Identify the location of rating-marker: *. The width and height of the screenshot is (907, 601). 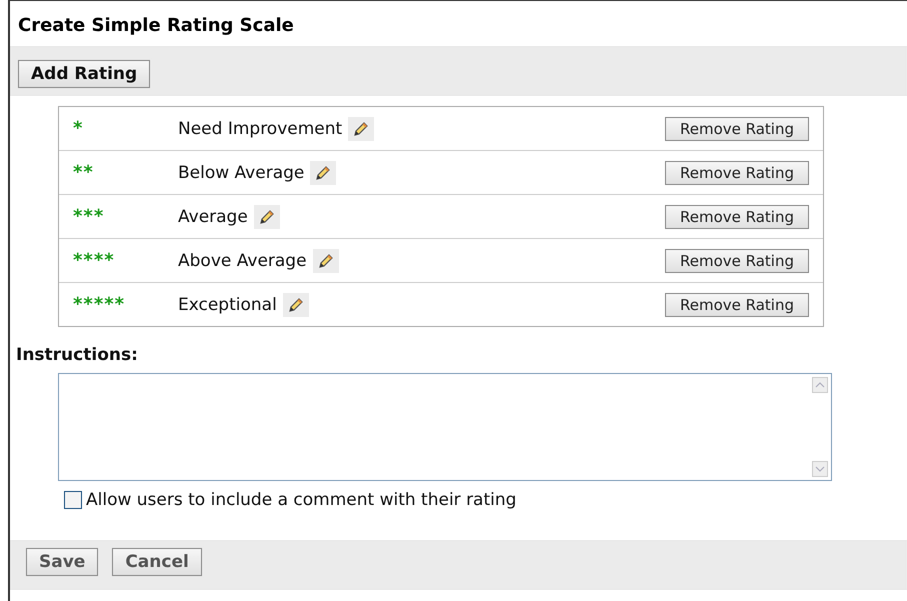
(78, 128).